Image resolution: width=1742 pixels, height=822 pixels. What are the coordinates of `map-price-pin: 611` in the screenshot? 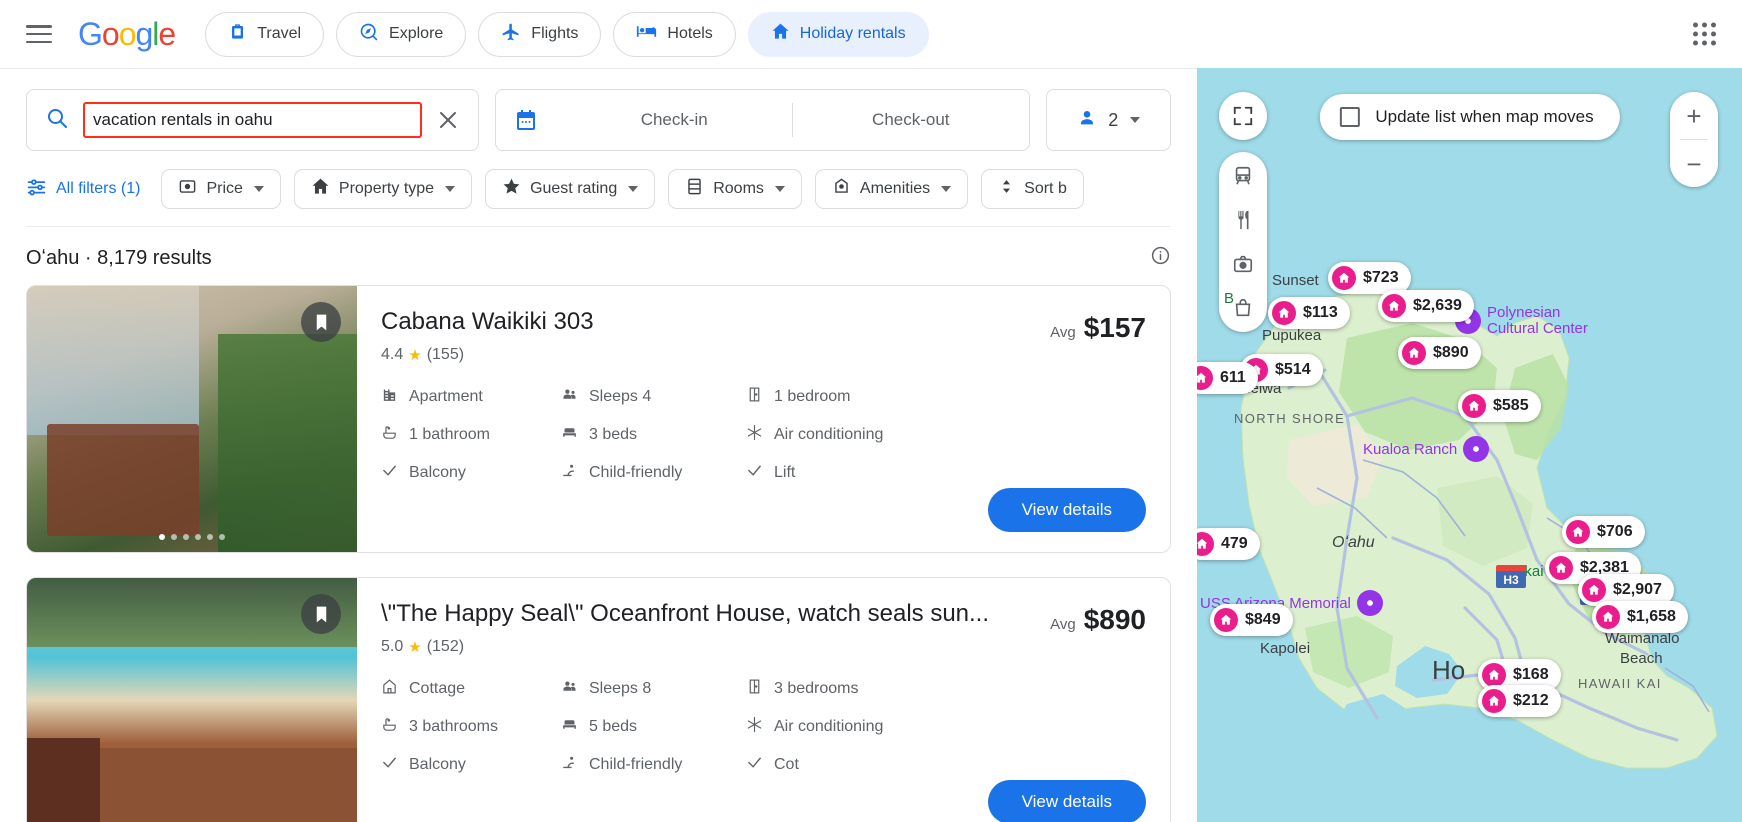 It's located at (1227, 378).